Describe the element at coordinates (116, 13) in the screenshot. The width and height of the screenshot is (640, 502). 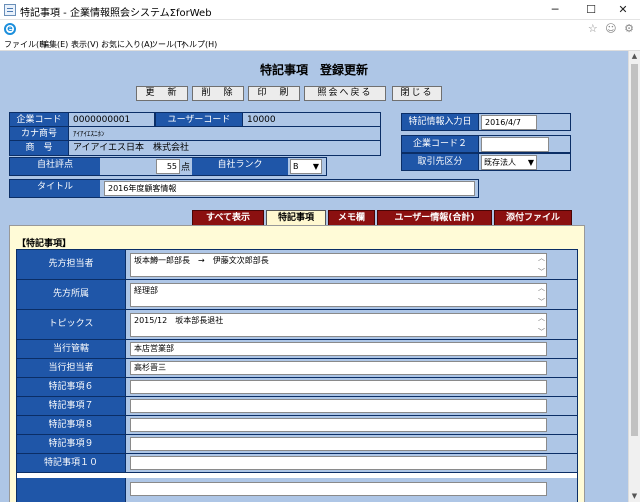
I see `window-title: 特記事項 - 企業情報照会システムΣforWeb` at that location.